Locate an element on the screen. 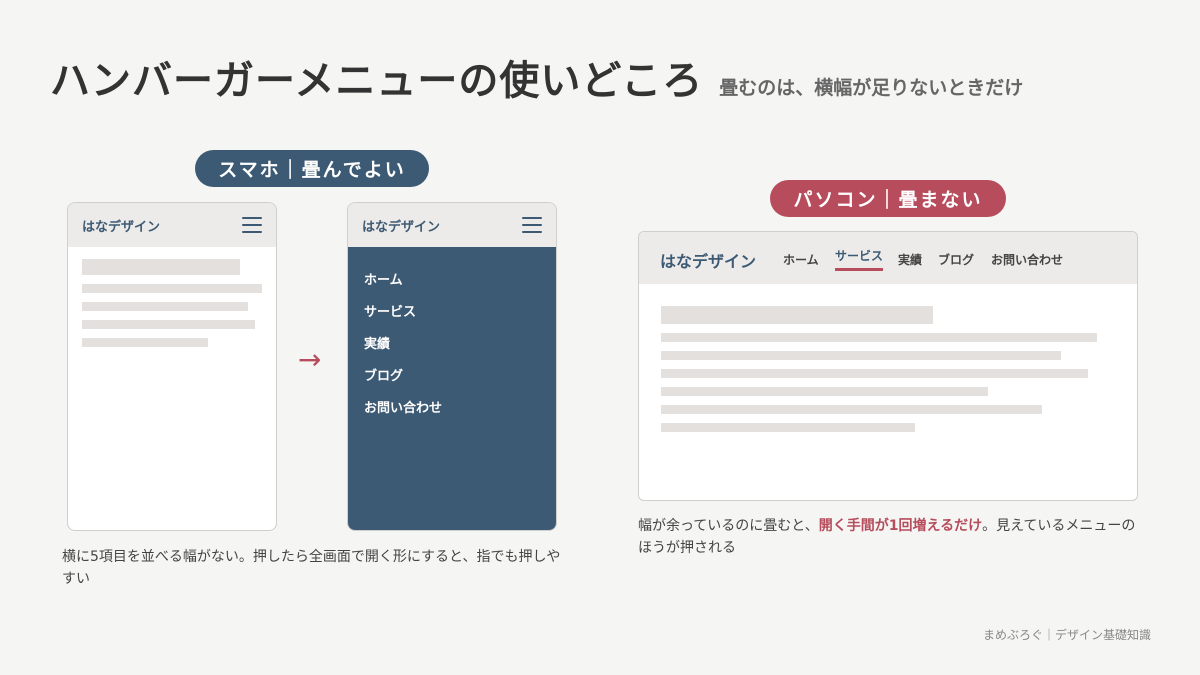 This screenshot has width=1200, height=675. smartphone-caption: 横に5項目を並べる幅がない。押したら全画面で開く形にすると、指でも押しやすい is located at coordinates (311, 568).